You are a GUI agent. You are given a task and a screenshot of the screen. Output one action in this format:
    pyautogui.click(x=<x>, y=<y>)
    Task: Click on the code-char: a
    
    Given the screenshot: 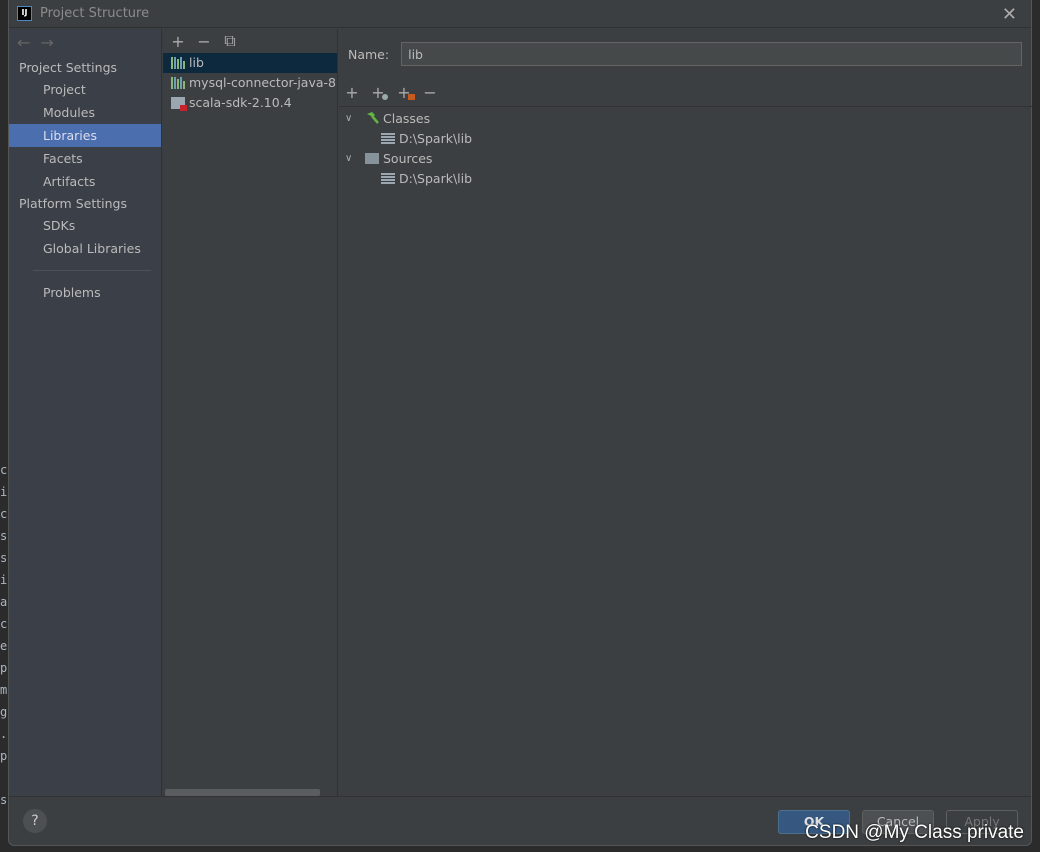 What is the action you would take?
    pyautogui.click(x=4, y=602)
    